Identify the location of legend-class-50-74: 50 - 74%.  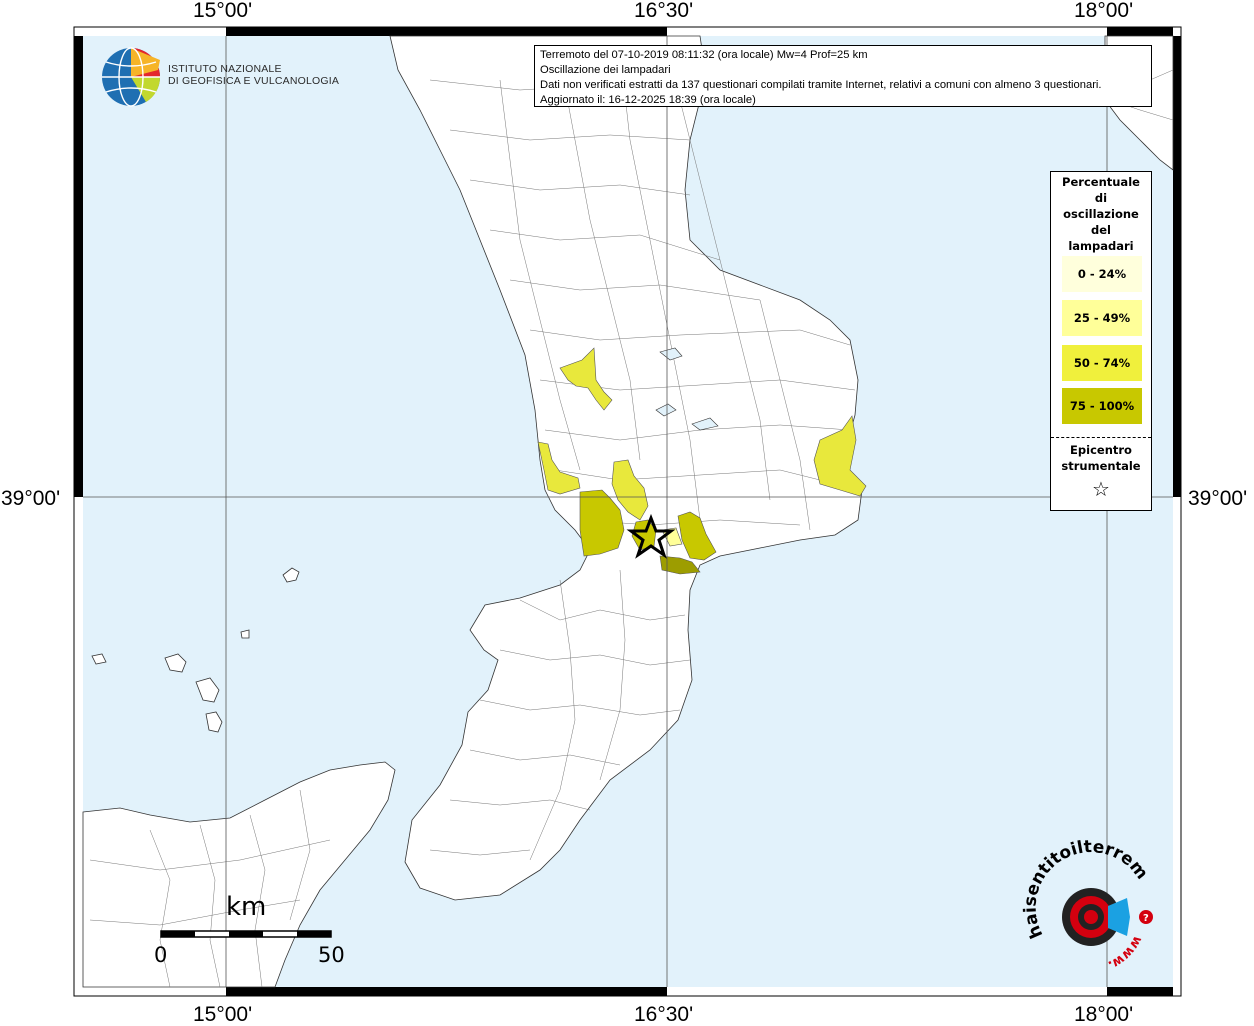
(1102, 363).